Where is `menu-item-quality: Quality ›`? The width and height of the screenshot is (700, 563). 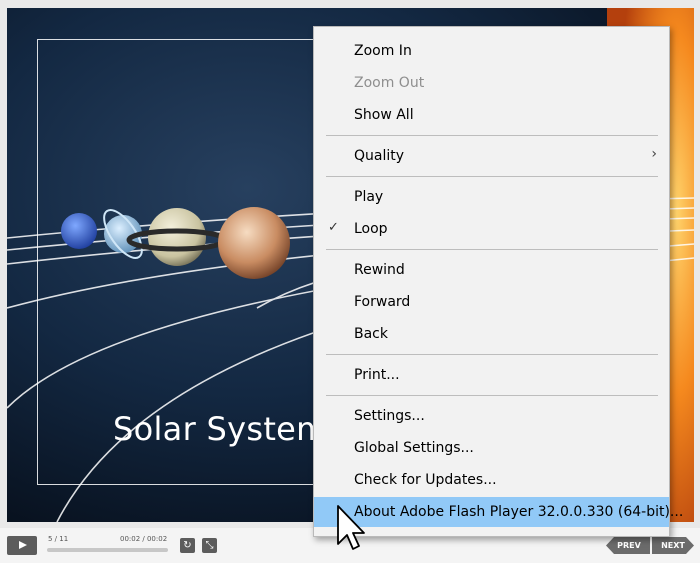 menu-item-quality: Quality › is located at coordinates (491, 156).